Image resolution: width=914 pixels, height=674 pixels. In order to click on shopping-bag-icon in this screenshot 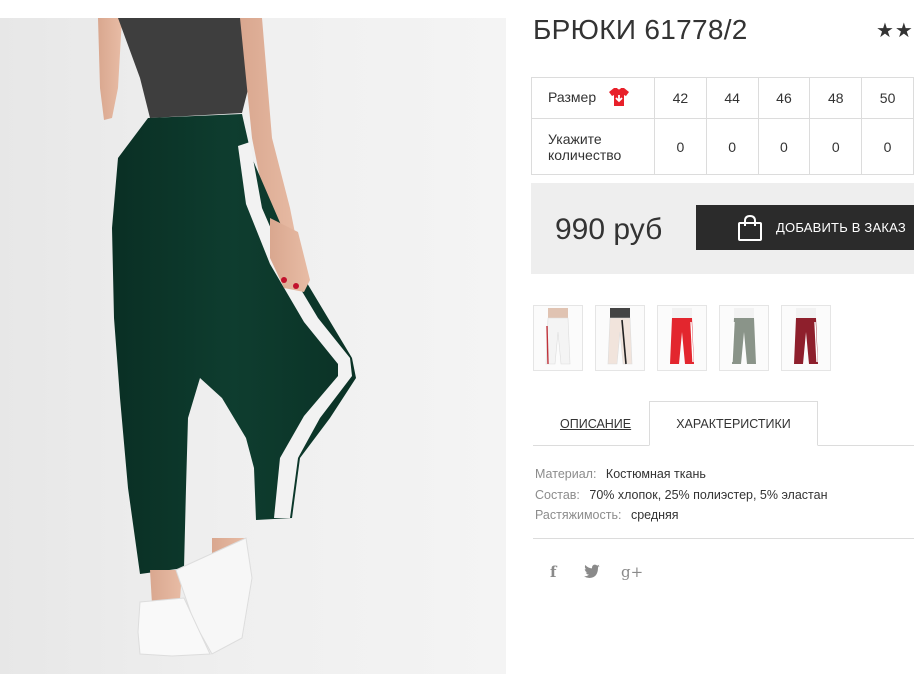, I will do `click(750, 229)`.